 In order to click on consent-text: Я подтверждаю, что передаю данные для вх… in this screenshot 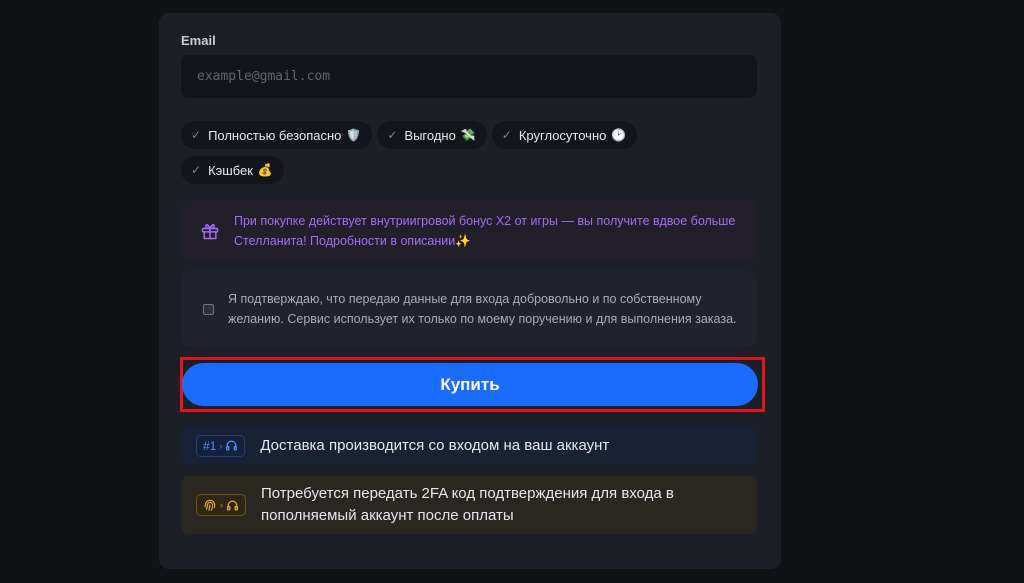, I will do `click(482, 309)`.